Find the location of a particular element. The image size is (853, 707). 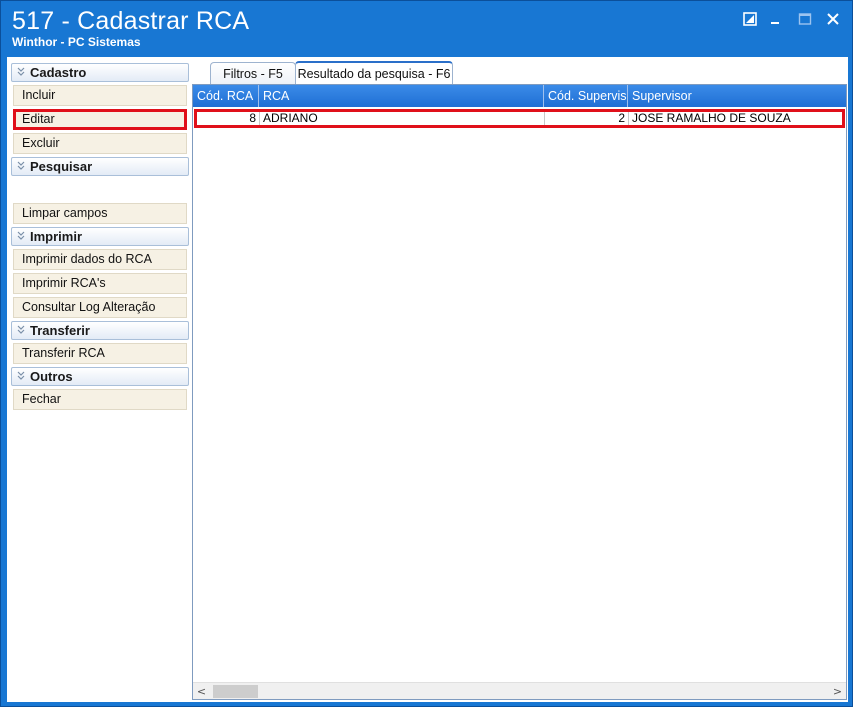

column-header-rca: RCA is located at coordinates (401, 96).